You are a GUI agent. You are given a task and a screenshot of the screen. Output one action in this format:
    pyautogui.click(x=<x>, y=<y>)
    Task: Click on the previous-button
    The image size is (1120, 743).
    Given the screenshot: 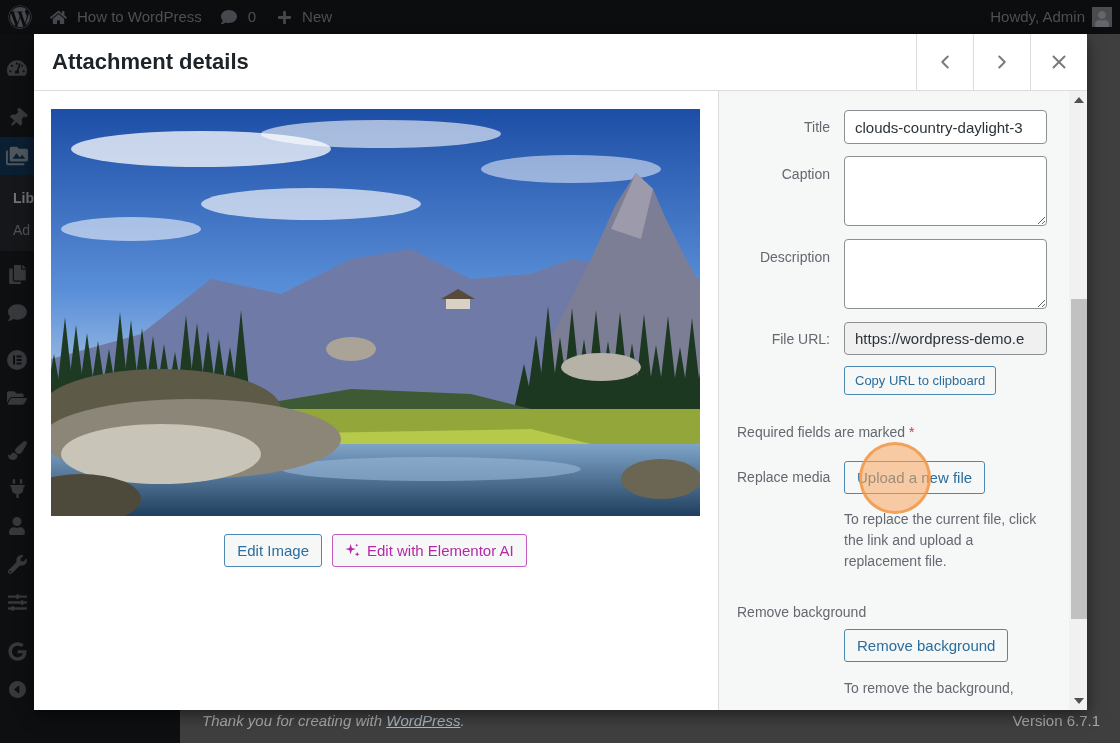 What is the action you would take?
    pyautogui.click(x=944, y=62)
    